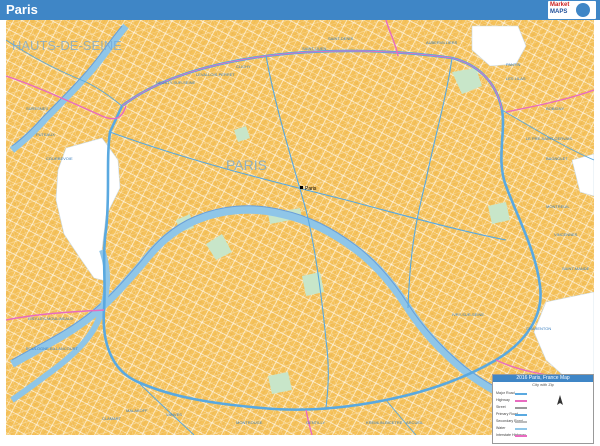  Describe the element at coordinates (52, 348) in the screenshot. I see `place-label: BOULOGNE-BILLANCOURT` at that location.